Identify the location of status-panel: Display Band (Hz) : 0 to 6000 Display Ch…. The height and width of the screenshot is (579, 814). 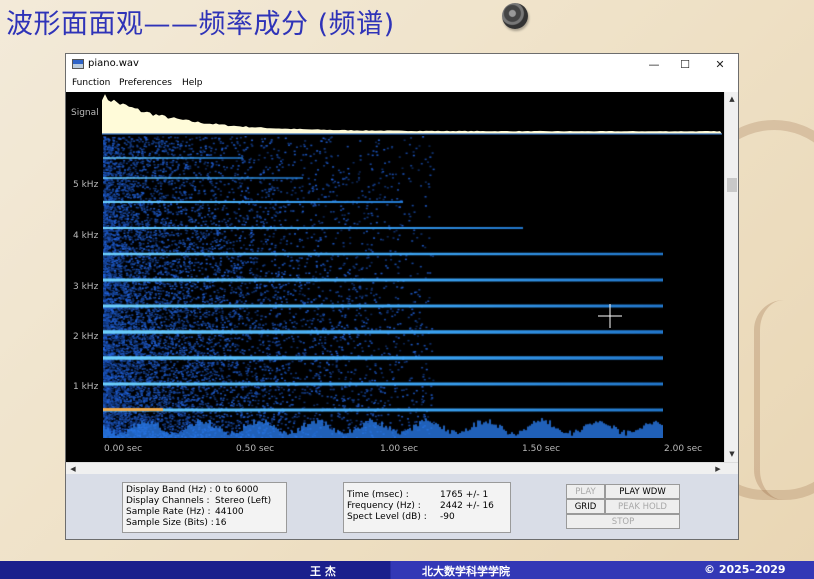
(402, 506).